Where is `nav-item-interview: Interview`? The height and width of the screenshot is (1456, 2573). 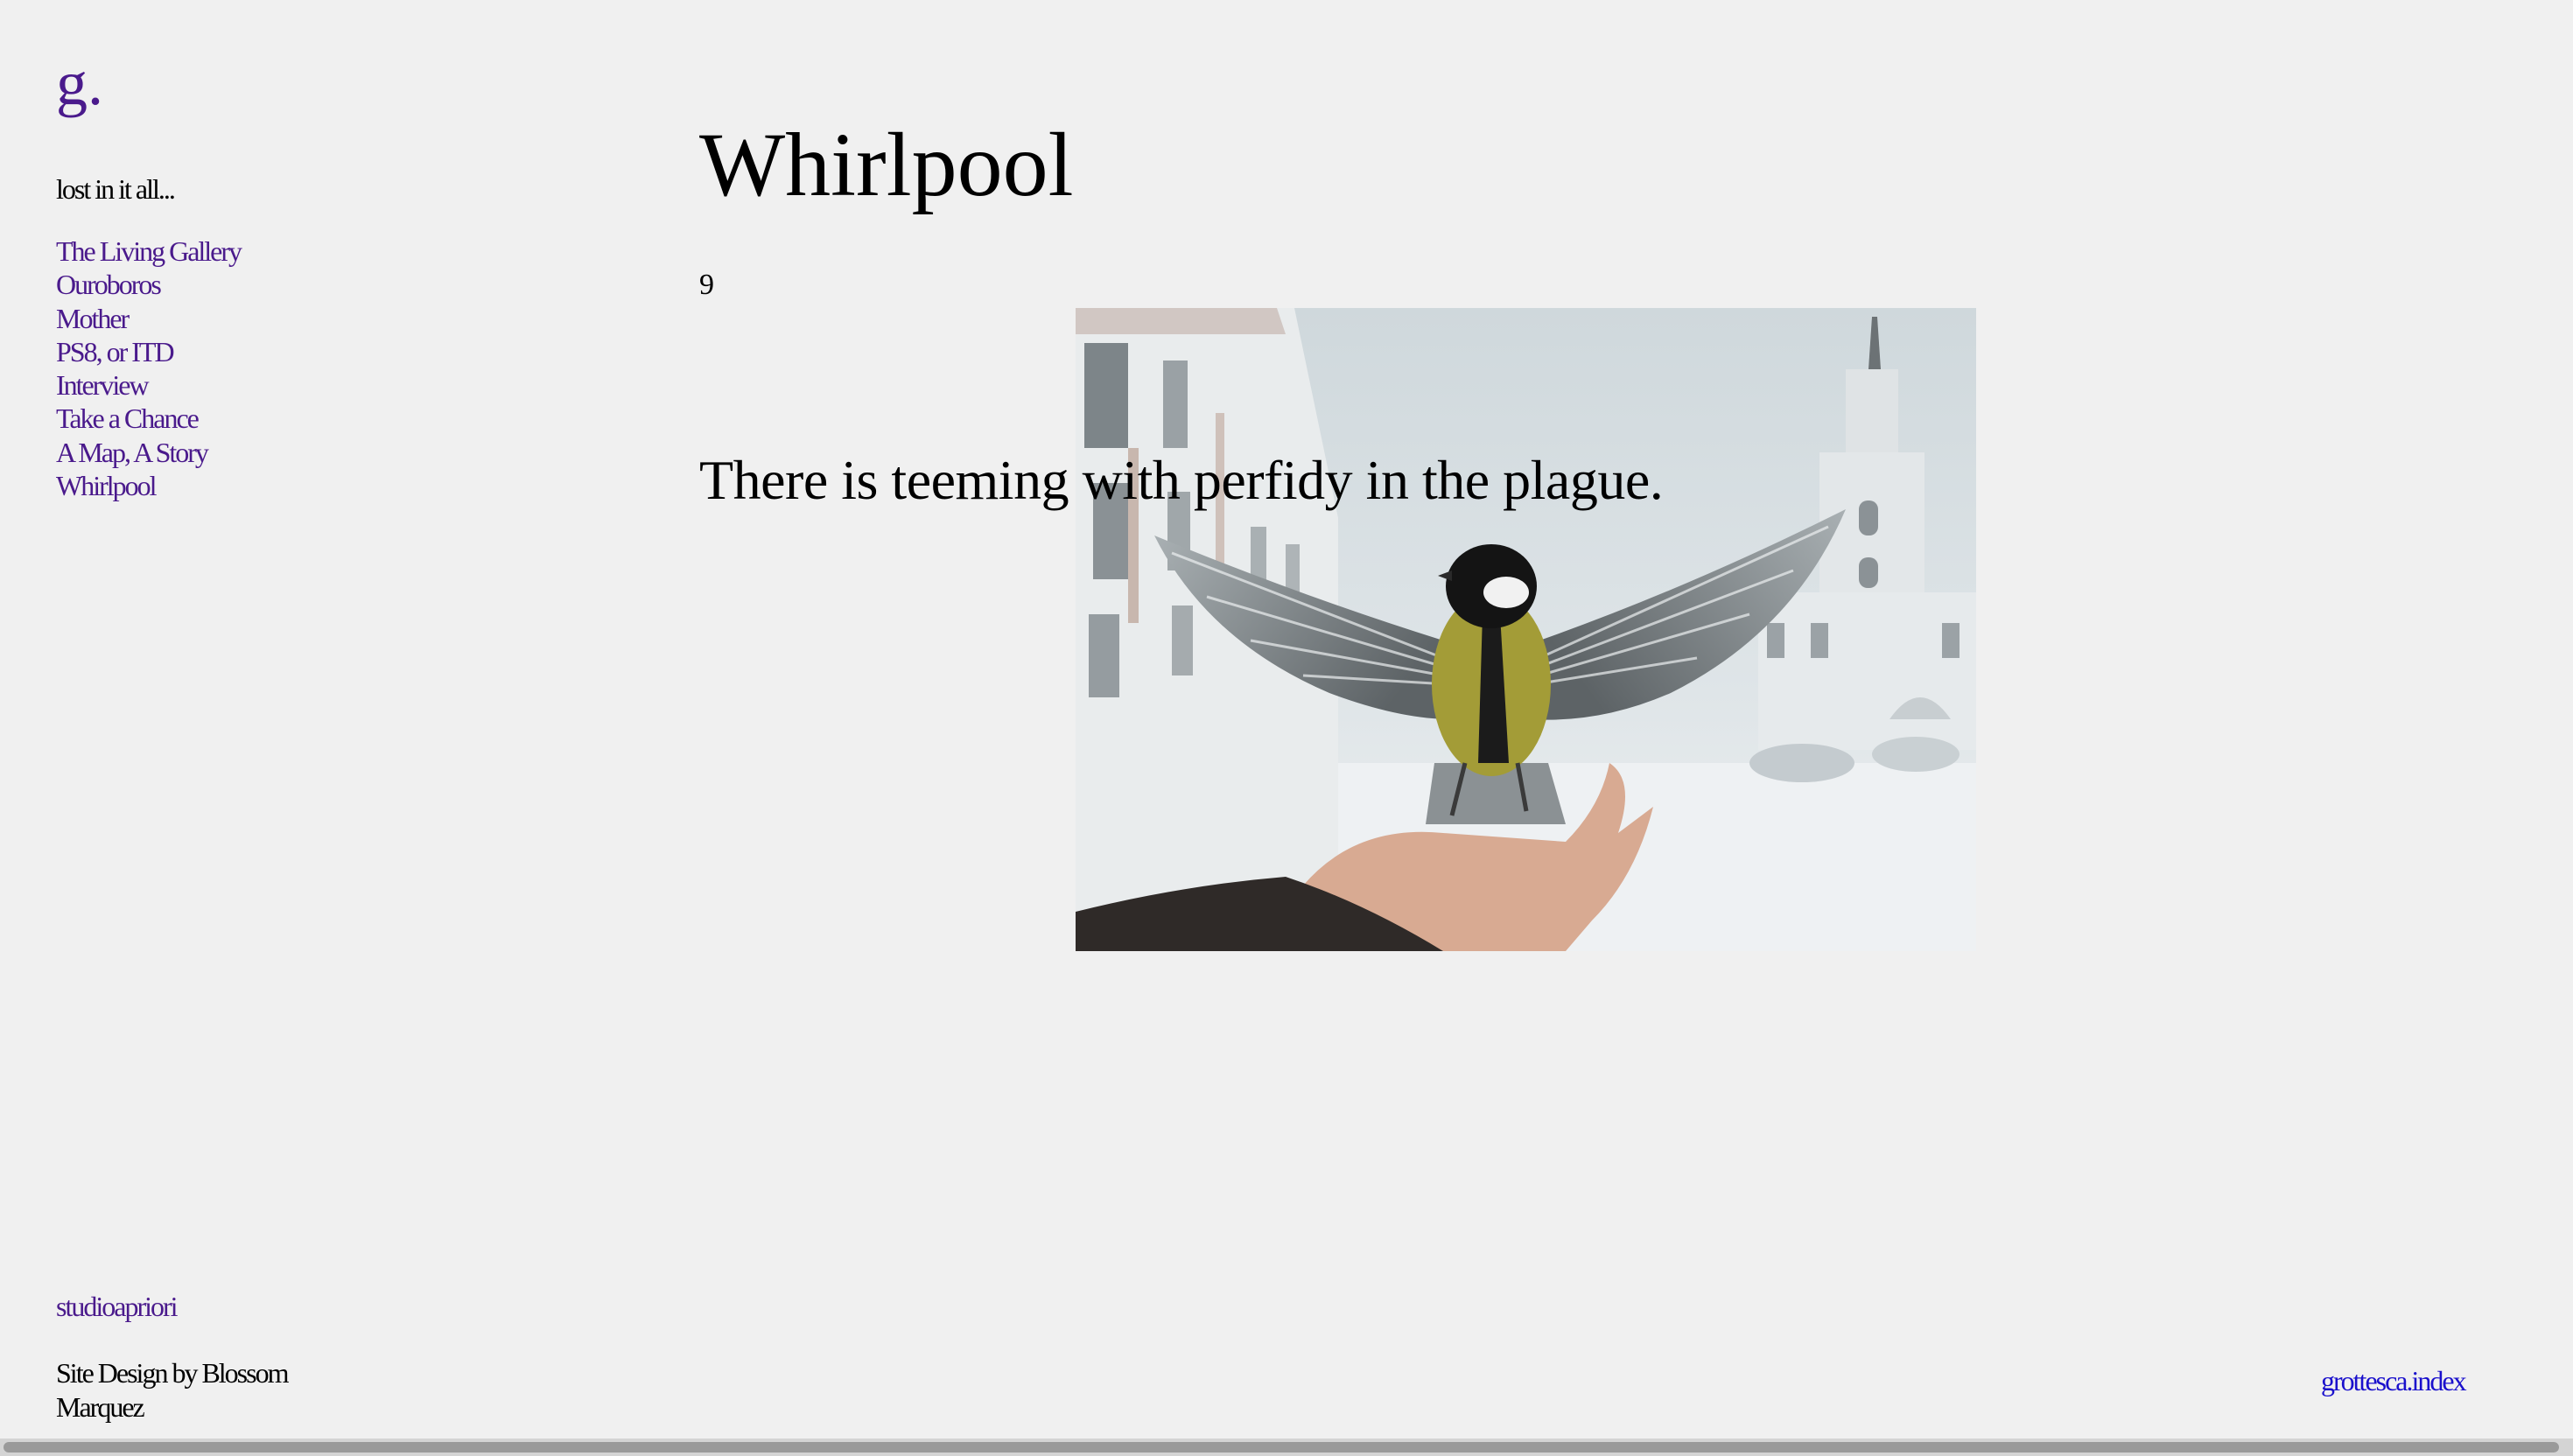
nav-item-interview: Interview is located at coordinates (148, 385).